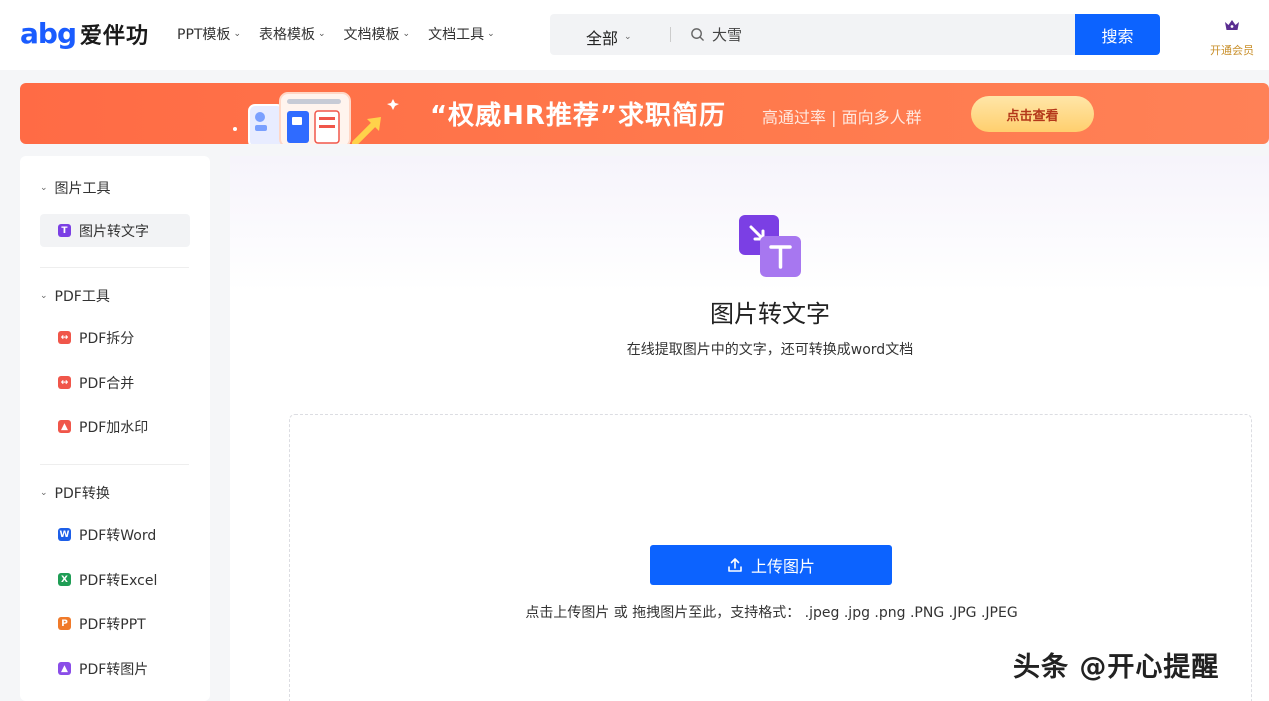 Image resolution: width=1269 pixels, height=701 pixels. What do you see at coordinates (82, 189) in the screenshot?
I see `group-title-label: 图片工具` at bounding box center [82, 189].